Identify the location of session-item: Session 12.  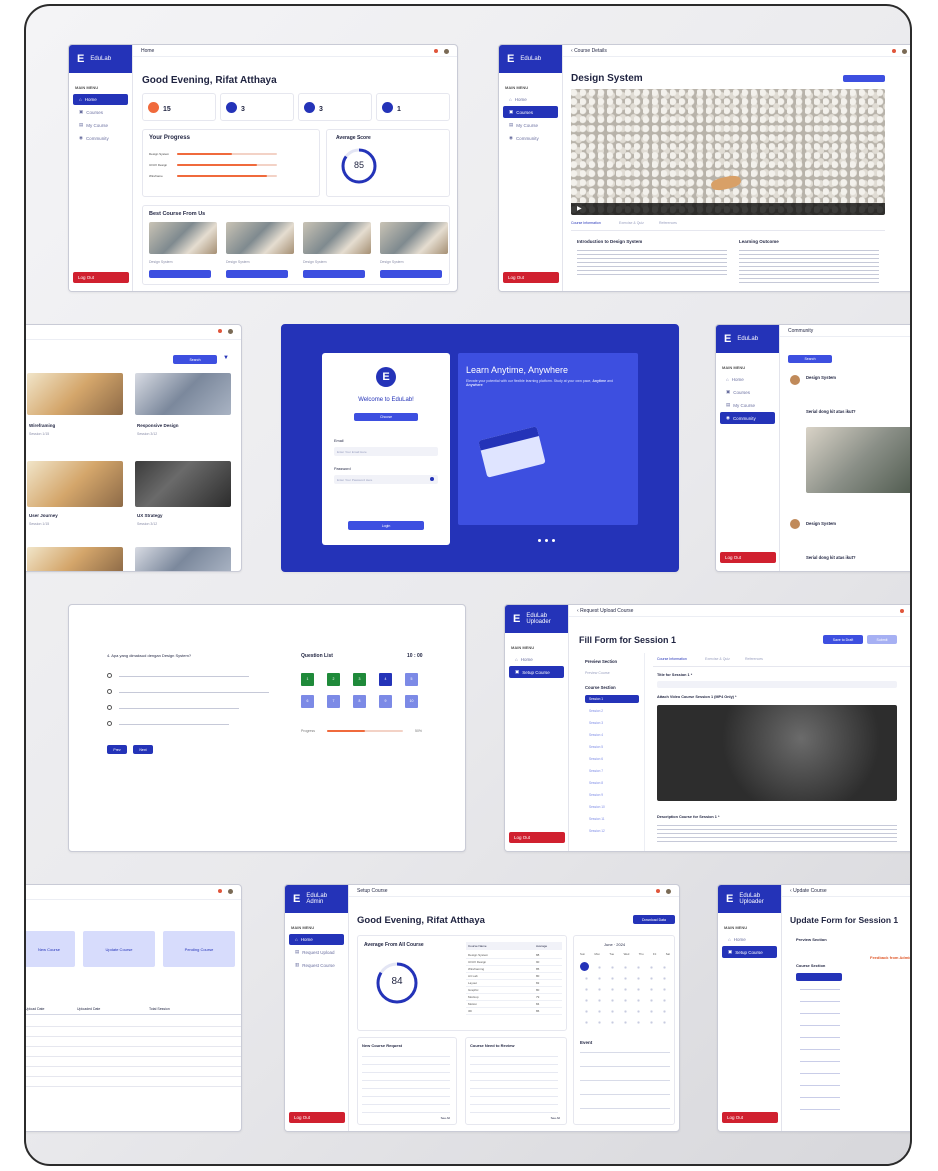
(612, 831).